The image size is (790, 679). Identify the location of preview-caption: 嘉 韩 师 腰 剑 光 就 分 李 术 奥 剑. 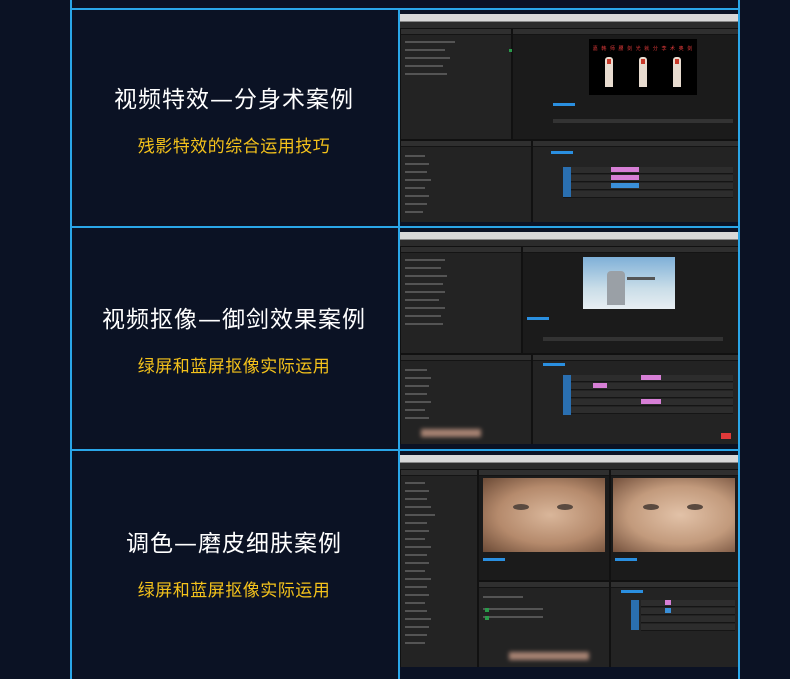
(643, 49).